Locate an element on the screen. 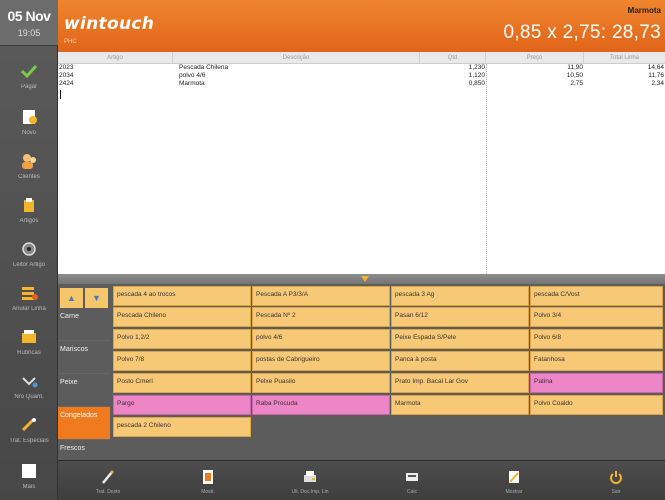 The width and height of the screenshot is (665, 500). product-tile: Marmota is located at coordinates (460, 405).